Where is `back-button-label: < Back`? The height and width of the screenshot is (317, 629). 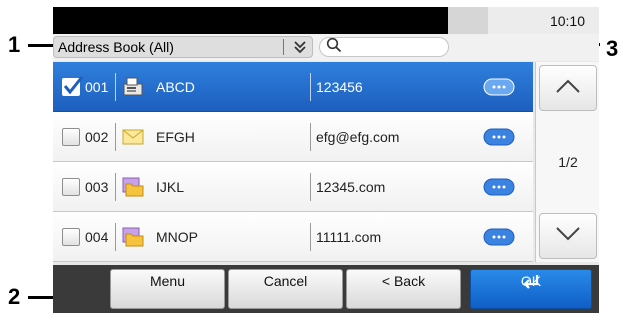
back-button-label: < Back is located at coordinates (403, 281).